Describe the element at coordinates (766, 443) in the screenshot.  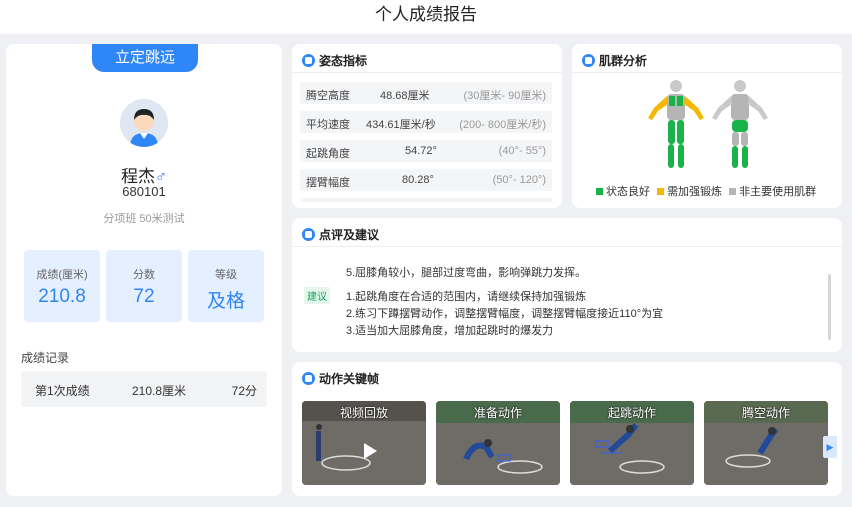
I see `keyframe-flight: 腾空动作` at that location.